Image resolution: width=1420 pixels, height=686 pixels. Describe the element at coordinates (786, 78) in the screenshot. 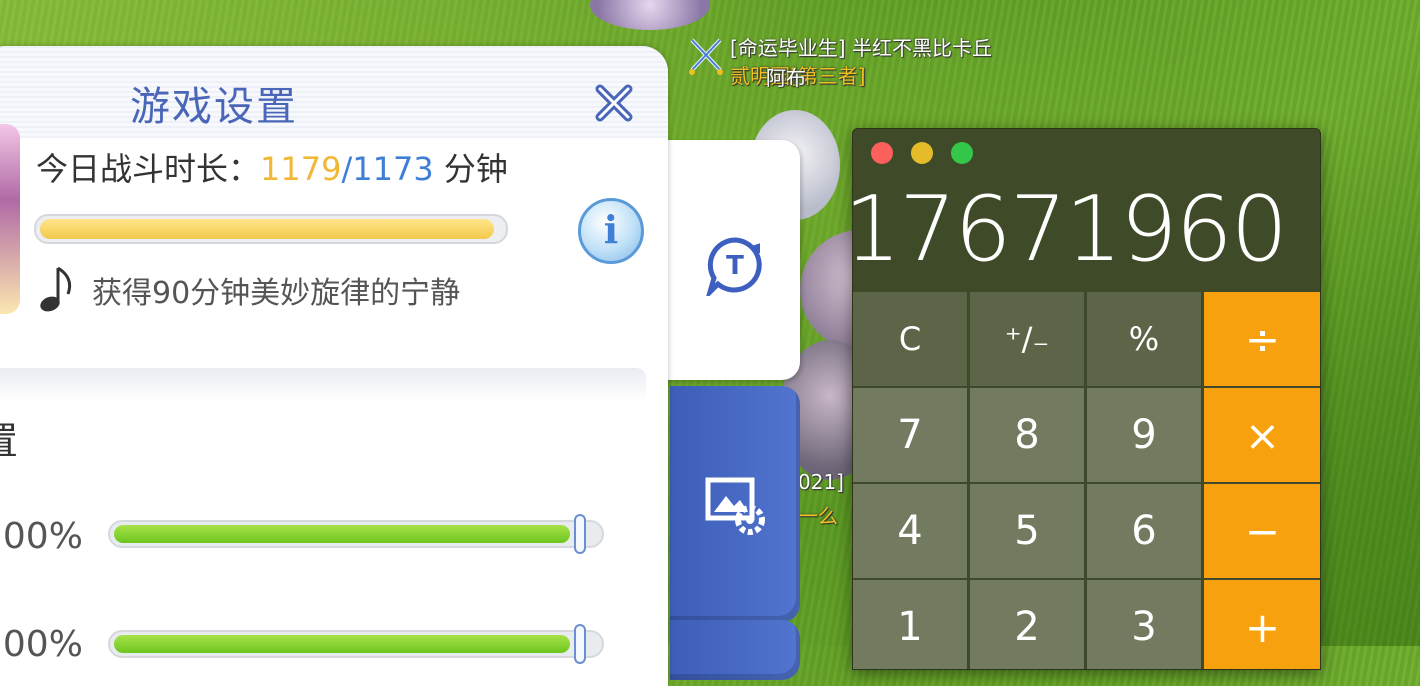

I see `player-name: 阿布` at that location.